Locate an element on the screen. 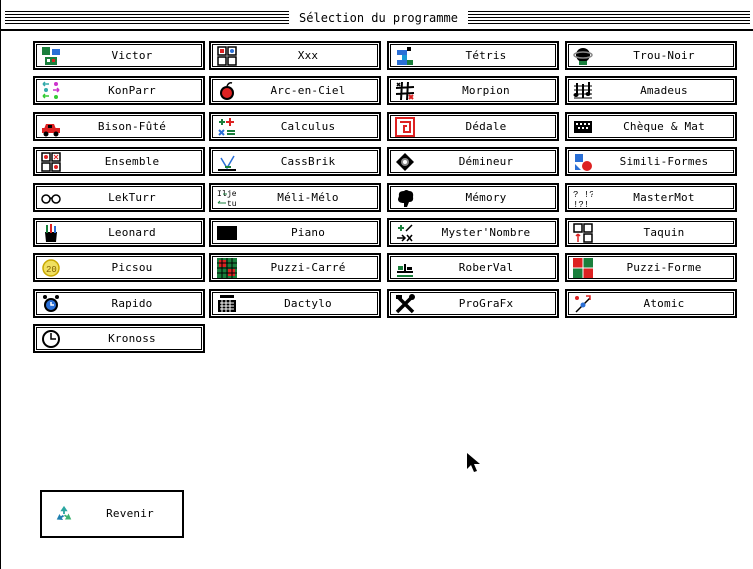  program-label: Taquin is located at coordinates (664, 232).